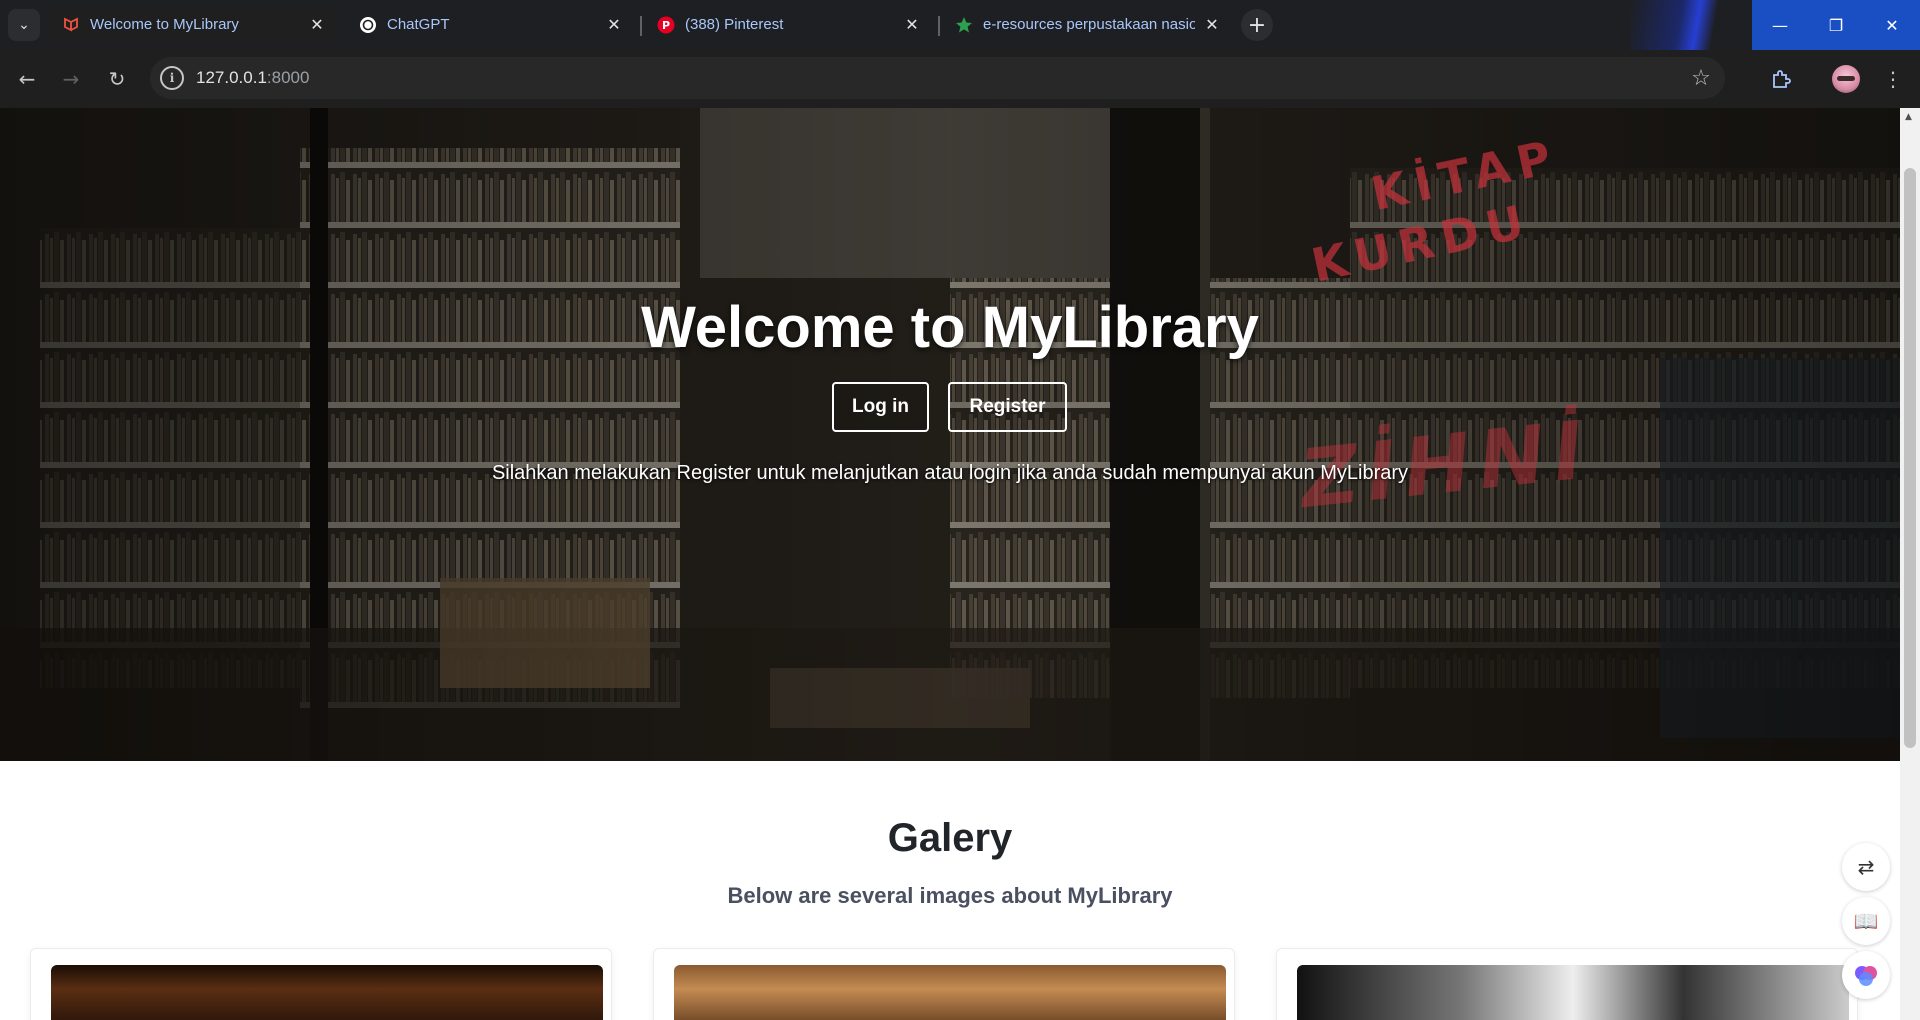 The height and width of the screenshot is (1020, 1920). What do you see at coordinates (71, 24) in the screenshot?
I see `laravel-icon` at bounding box center [71, 24].